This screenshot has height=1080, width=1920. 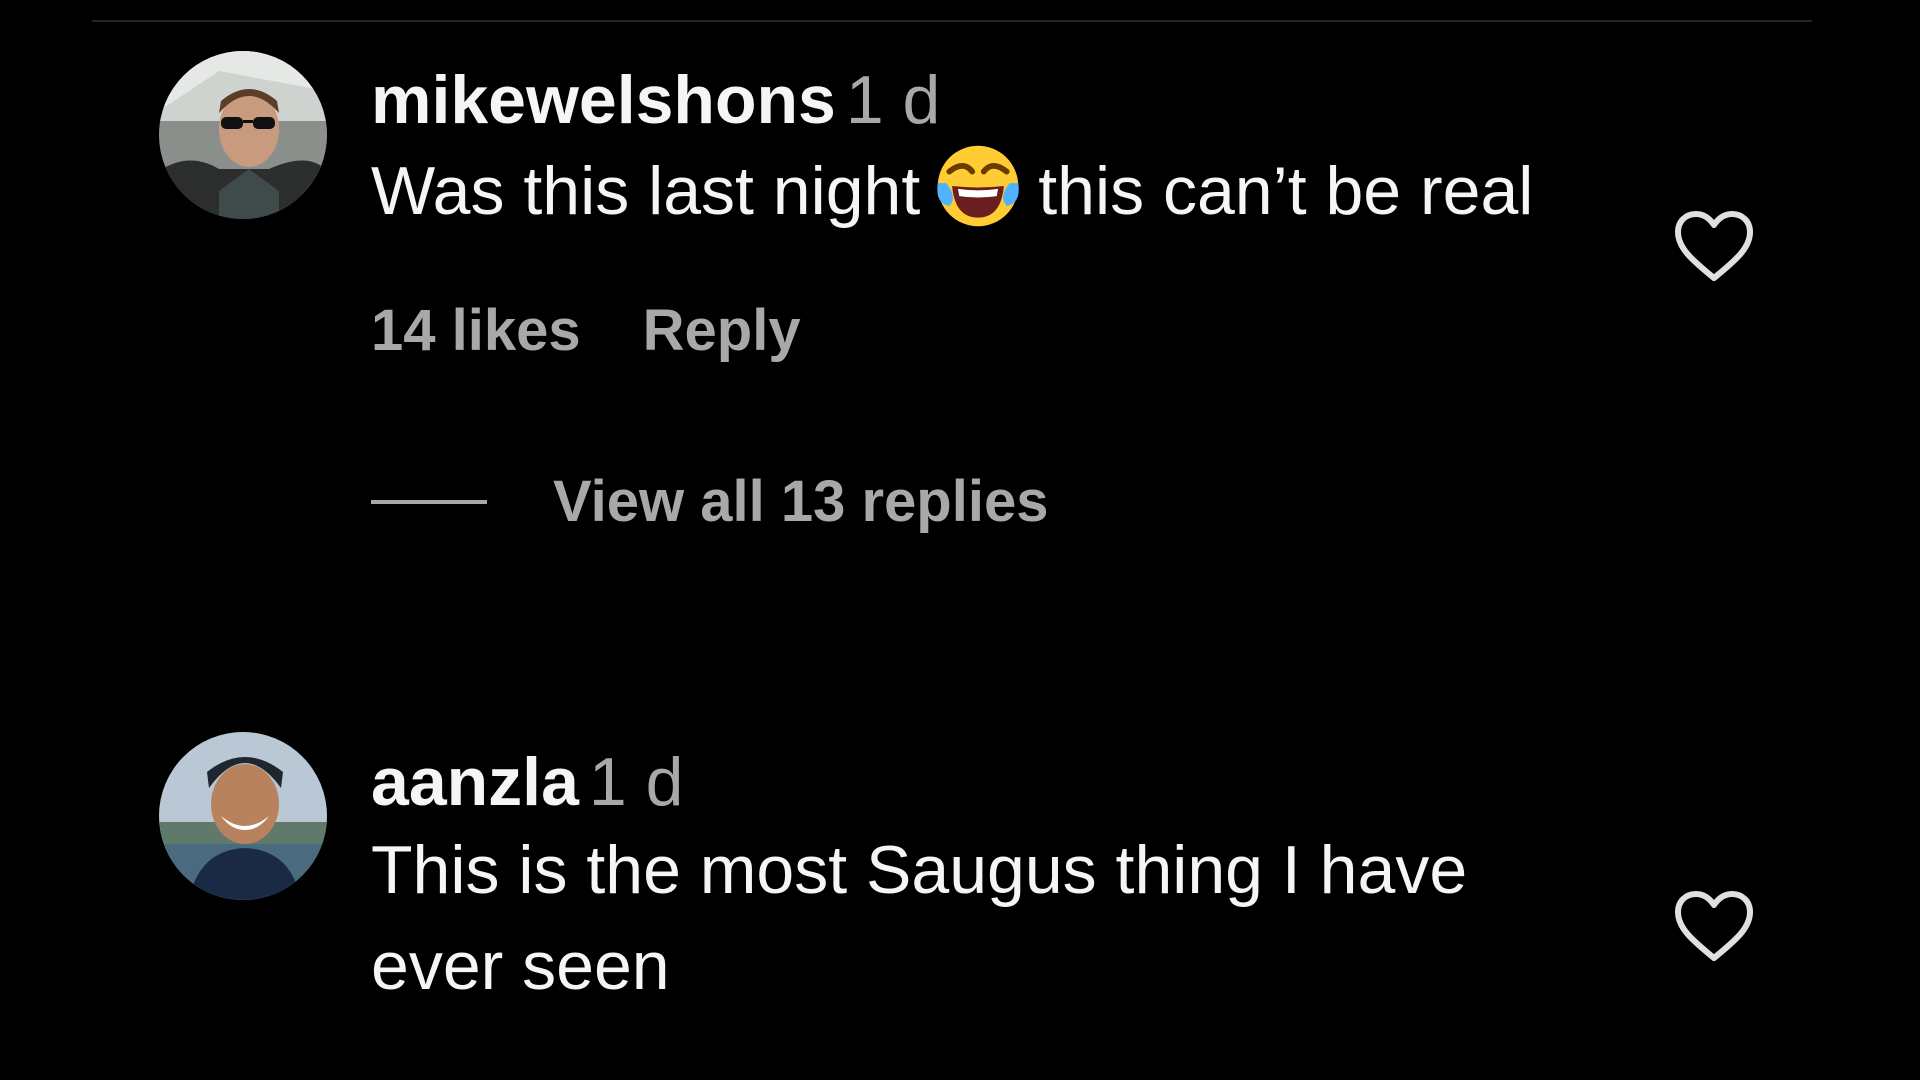 What do you see at coordinates (722, 330) in the screenshot?
I see `reply-button: Reply` at bounding box center [722, 330].